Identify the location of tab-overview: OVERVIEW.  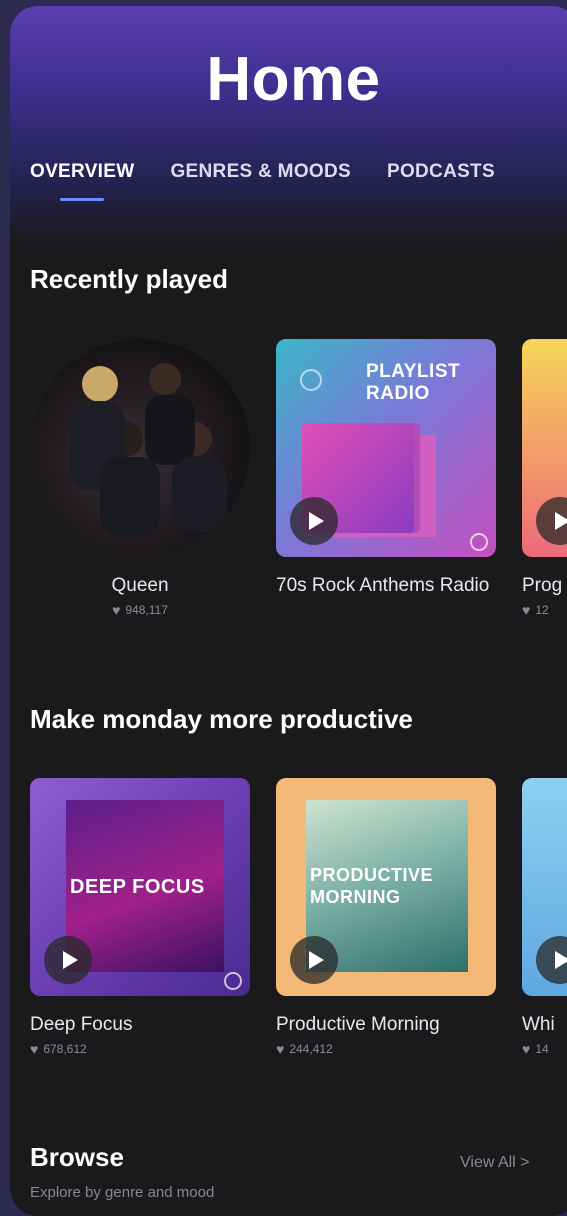
(82, 181).